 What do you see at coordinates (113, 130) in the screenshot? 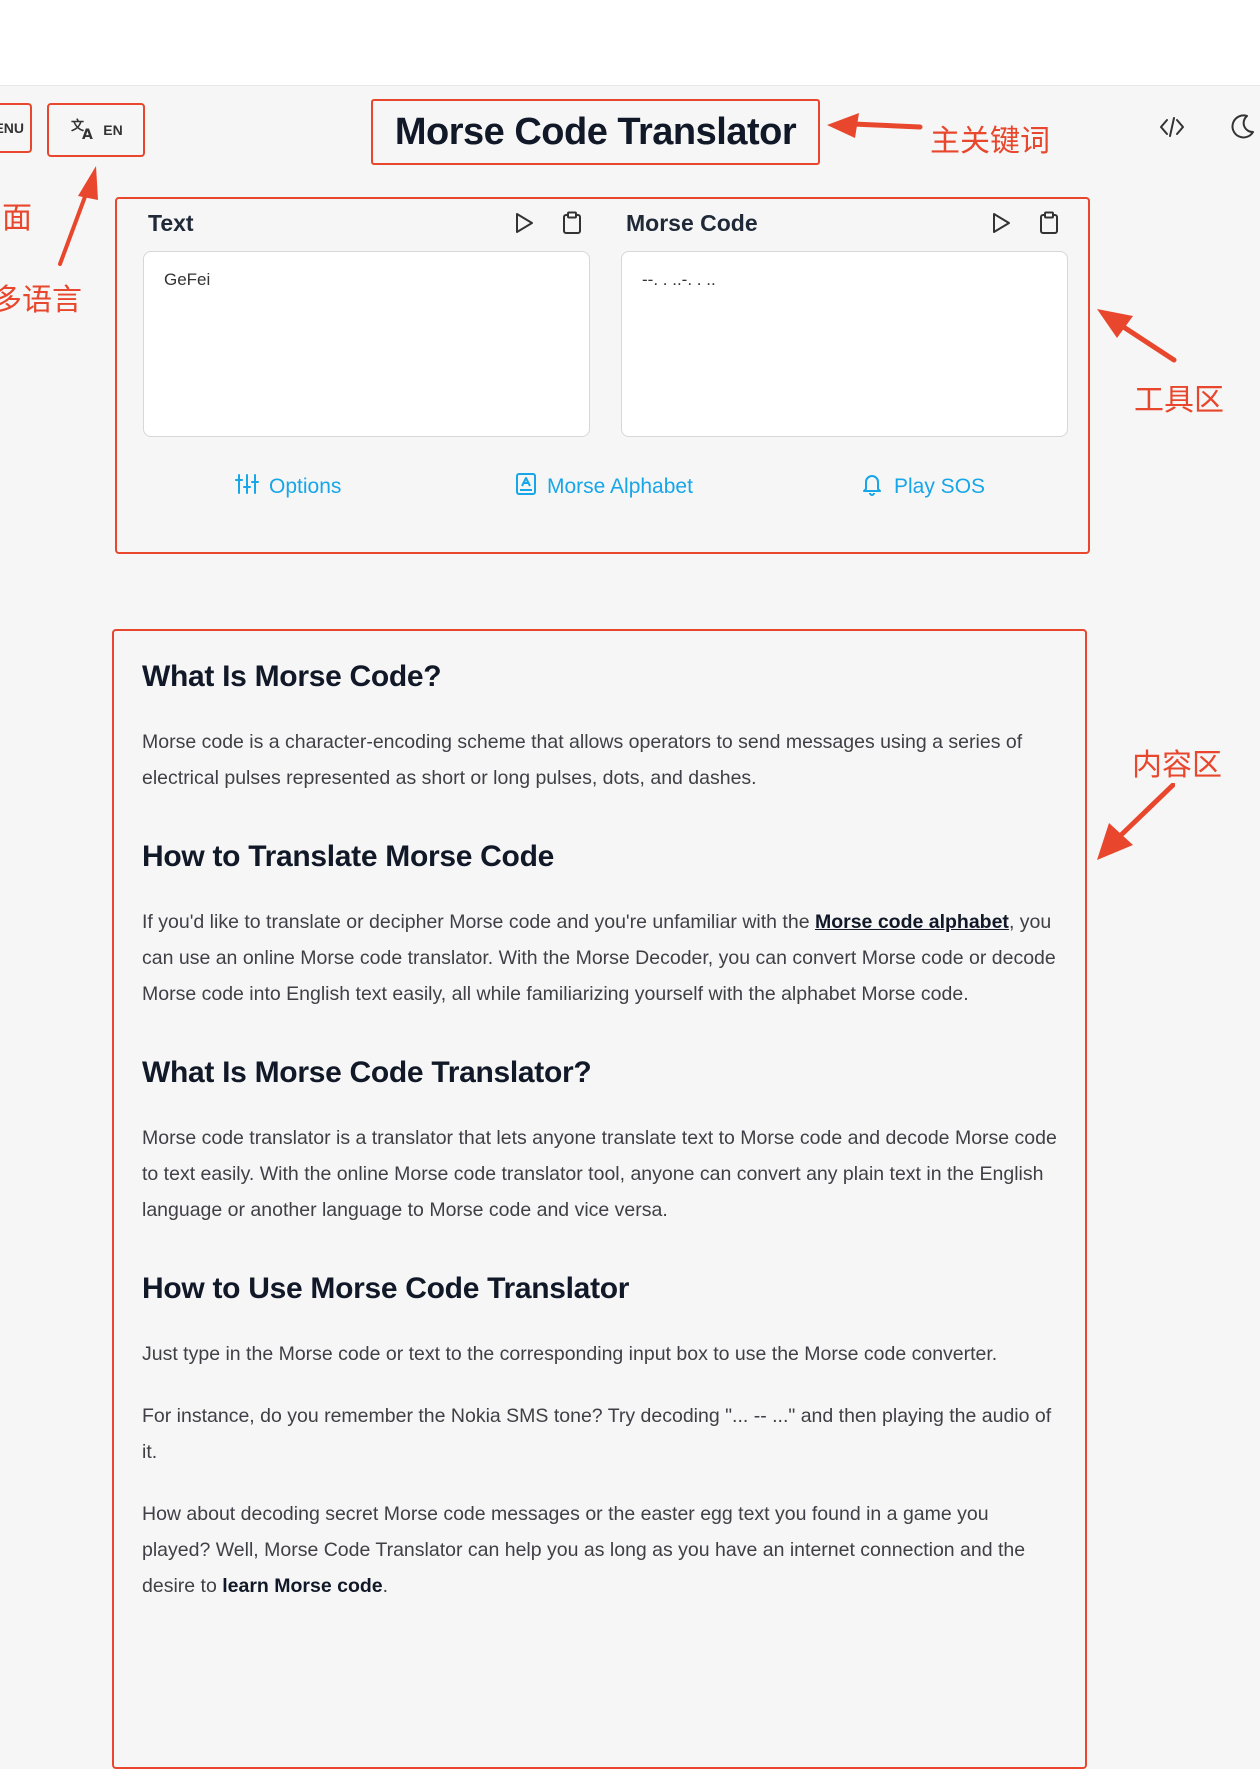
I see `language-code: EN` at bounding box center [113, 130].